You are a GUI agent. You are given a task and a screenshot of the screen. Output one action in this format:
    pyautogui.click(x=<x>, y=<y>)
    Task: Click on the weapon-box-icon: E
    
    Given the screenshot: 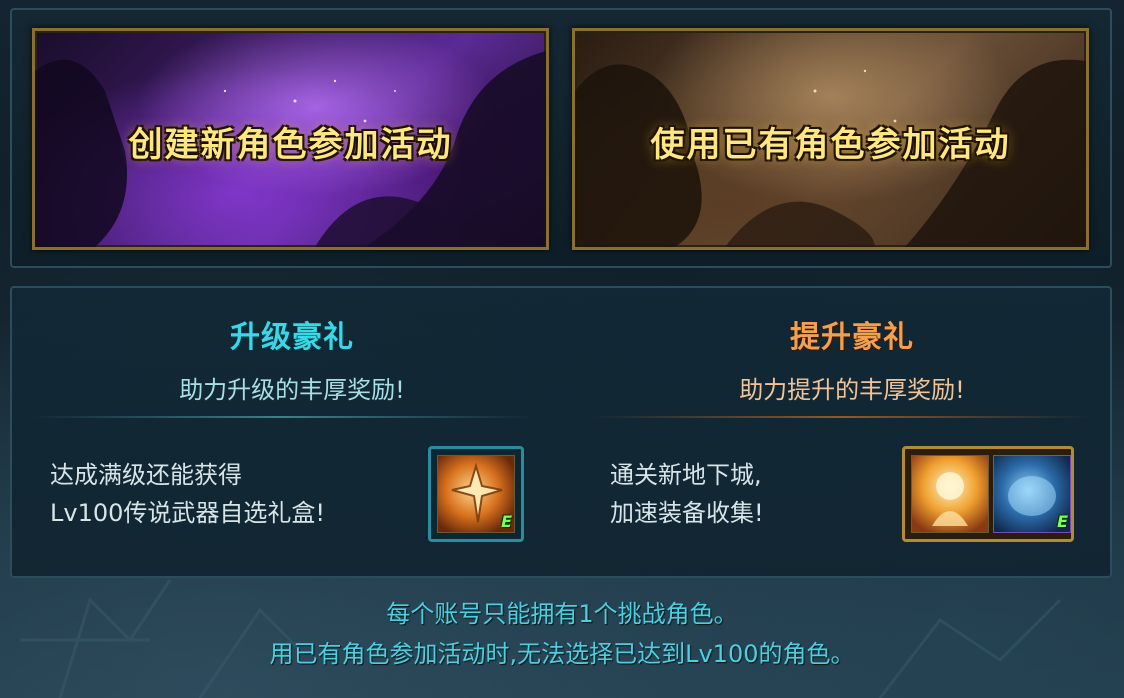 What is the action you would take?
    pyautogui.click(x=476, y=494)
    